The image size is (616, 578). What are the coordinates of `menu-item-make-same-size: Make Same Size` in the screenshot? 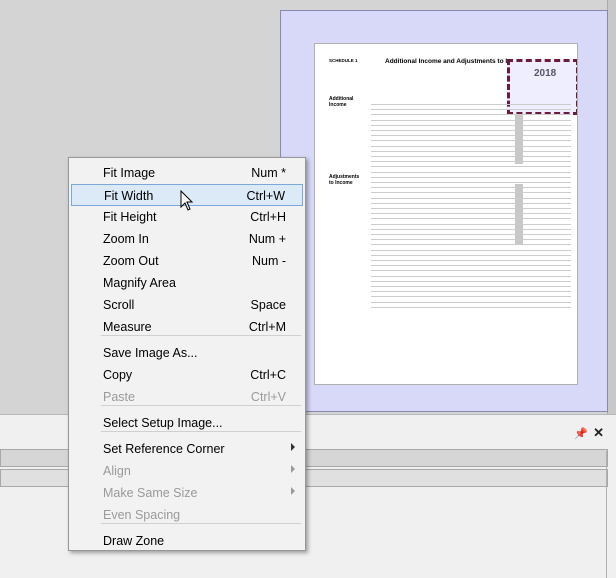 It's located at (187, 493).